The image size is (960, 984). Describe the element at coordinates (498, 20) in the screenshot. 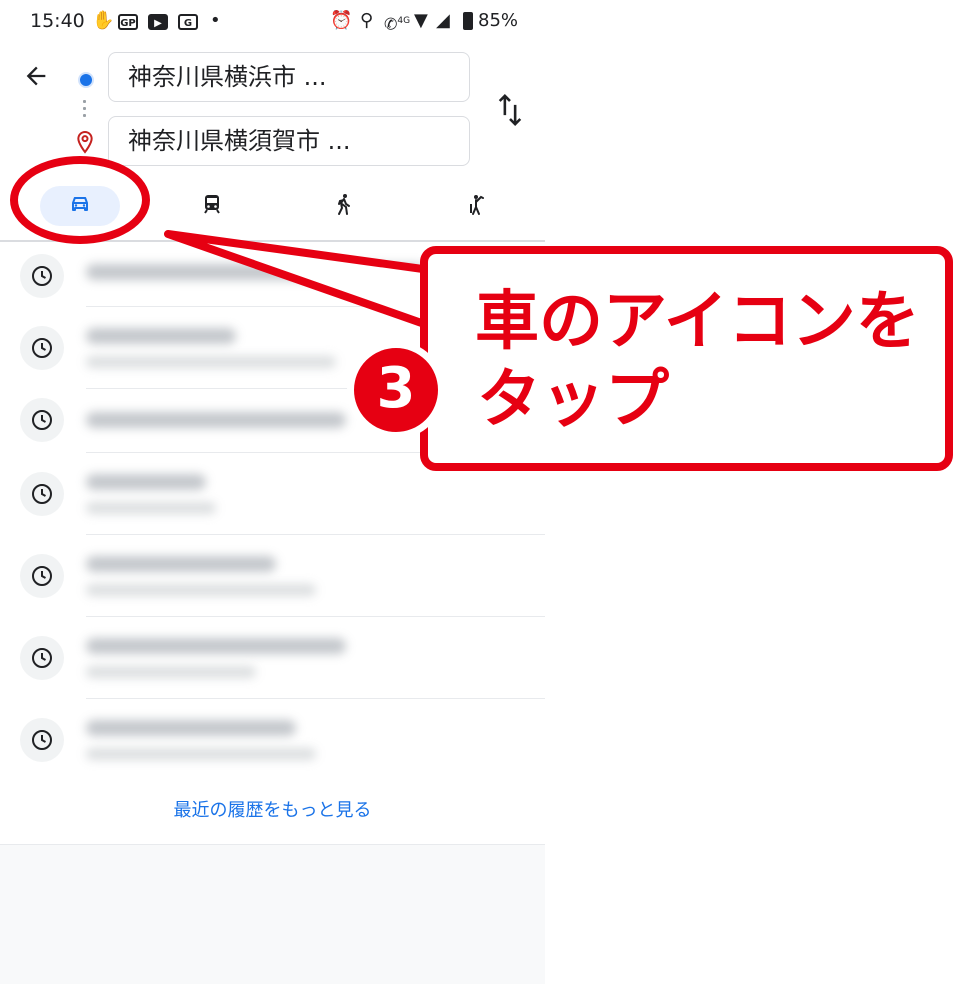

I see `battery-level: 85%` at that location.